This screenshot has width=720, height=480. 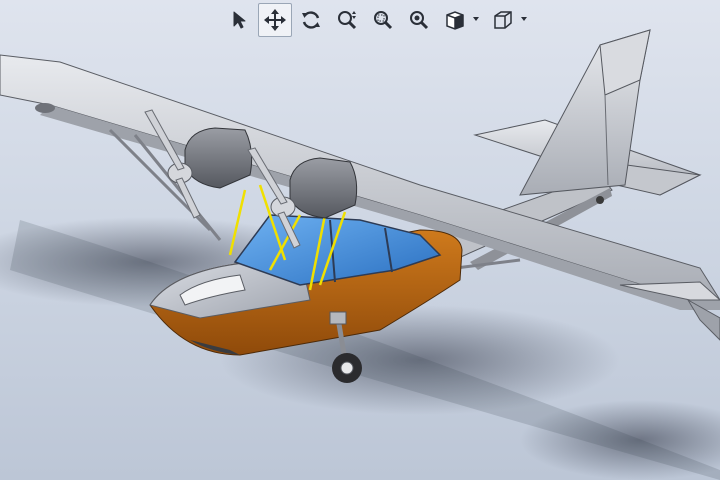 What do you see at coordinates (503, 20) in the screenshot?
I see `display-style-cube-icon` at bounding box center [503, 20].